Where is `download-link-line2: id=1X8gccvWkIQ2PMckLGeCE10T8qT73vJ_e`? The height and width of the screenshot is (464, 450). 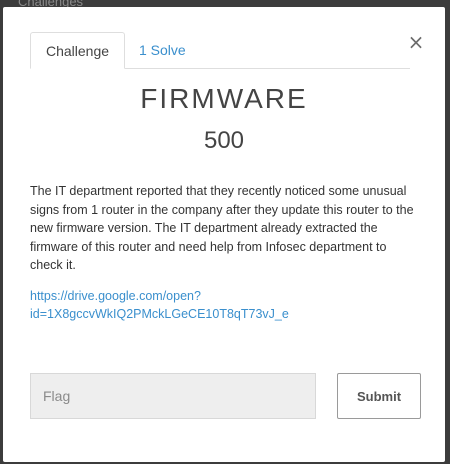
download-link-line2: id=1X8gccvWkIQ2PMckLGeCE10T8qT73vJ_e is located at coordinates (159, 314).